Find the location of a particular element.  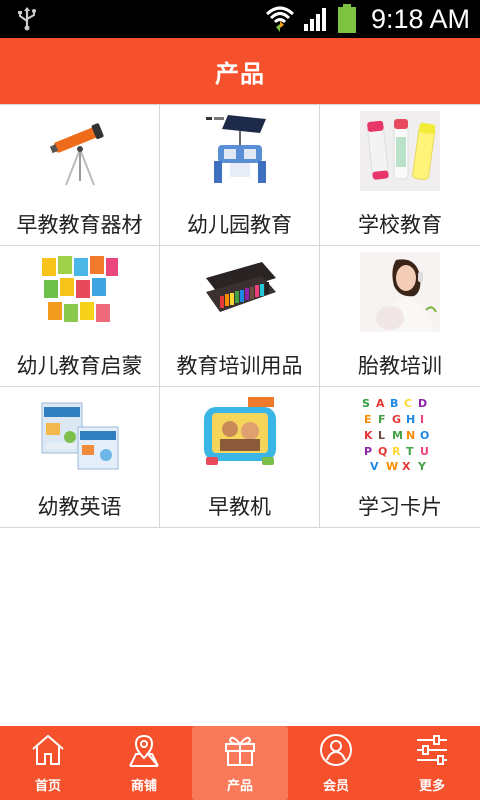

product-label: 胎教培训 is located at coordinates (400, 366).